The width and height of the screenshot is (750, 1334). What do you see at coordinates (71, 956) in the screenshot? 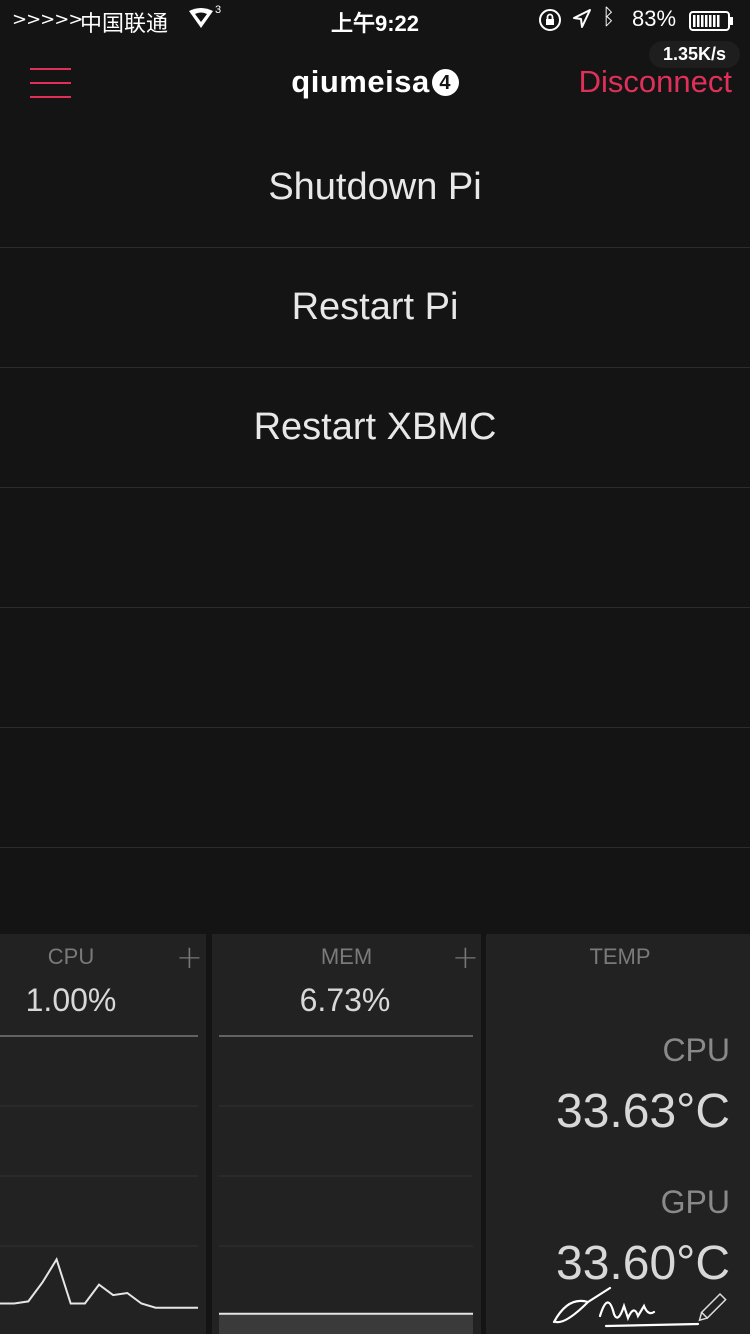
I see `cpu-panel-label: CPU` at bounding box center [71, 956].